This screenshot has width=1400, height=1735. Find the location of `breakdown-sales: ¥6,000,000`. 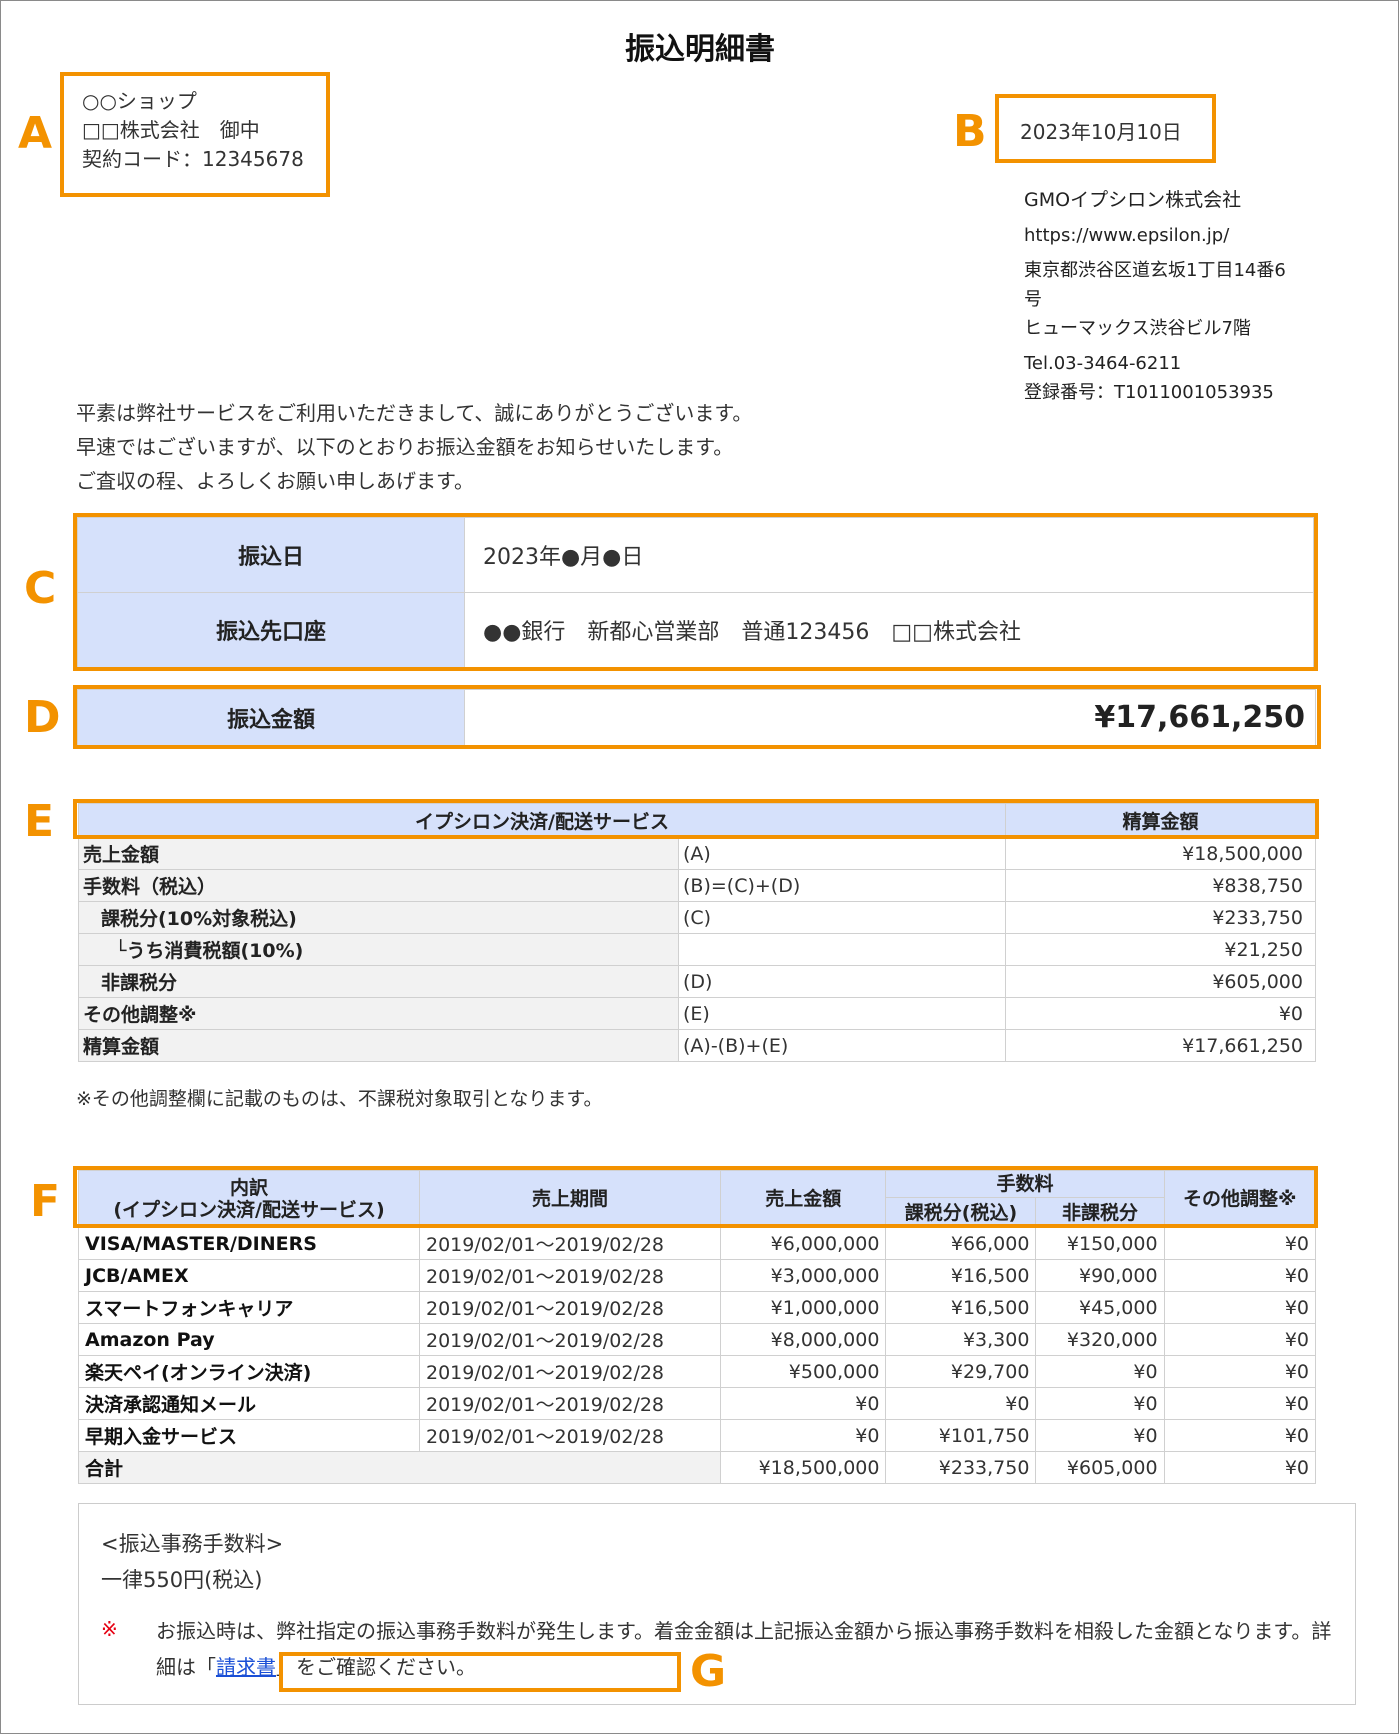

breakdown-sales: ¥6,000,000 is located at coordinates (803, 1243).